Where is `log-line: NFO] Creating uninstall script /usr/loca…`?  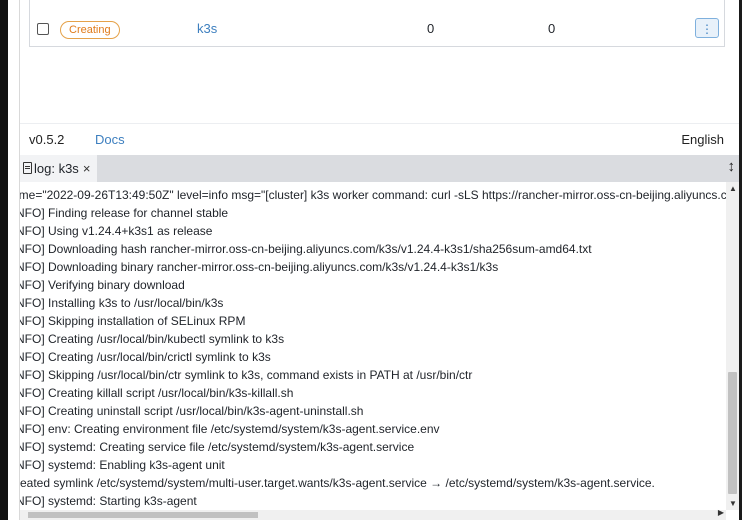
log-line: NFO] Creating uninstall script /usr/loca… is located at coordinates (192, 411).